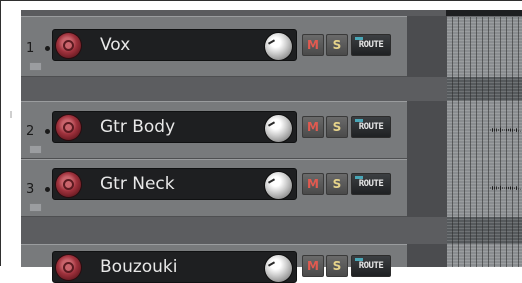  Describe the element at coordinates (30, 131) in the screenshot. I see `track-number: 2` at that location.